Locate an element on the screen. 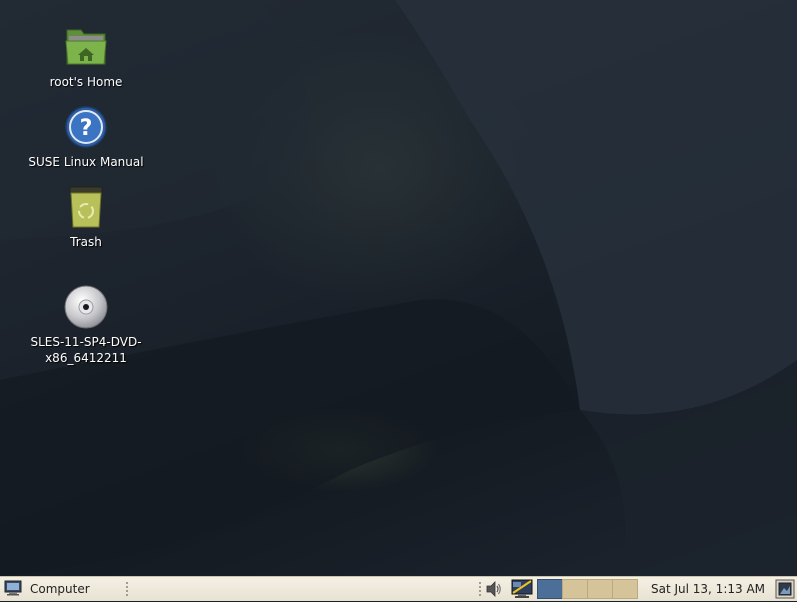 This screenshot has width=797, height=602. desktop-icon-suse-manual: ? SUSE Linux Manual is located at coordinates (86, 137).